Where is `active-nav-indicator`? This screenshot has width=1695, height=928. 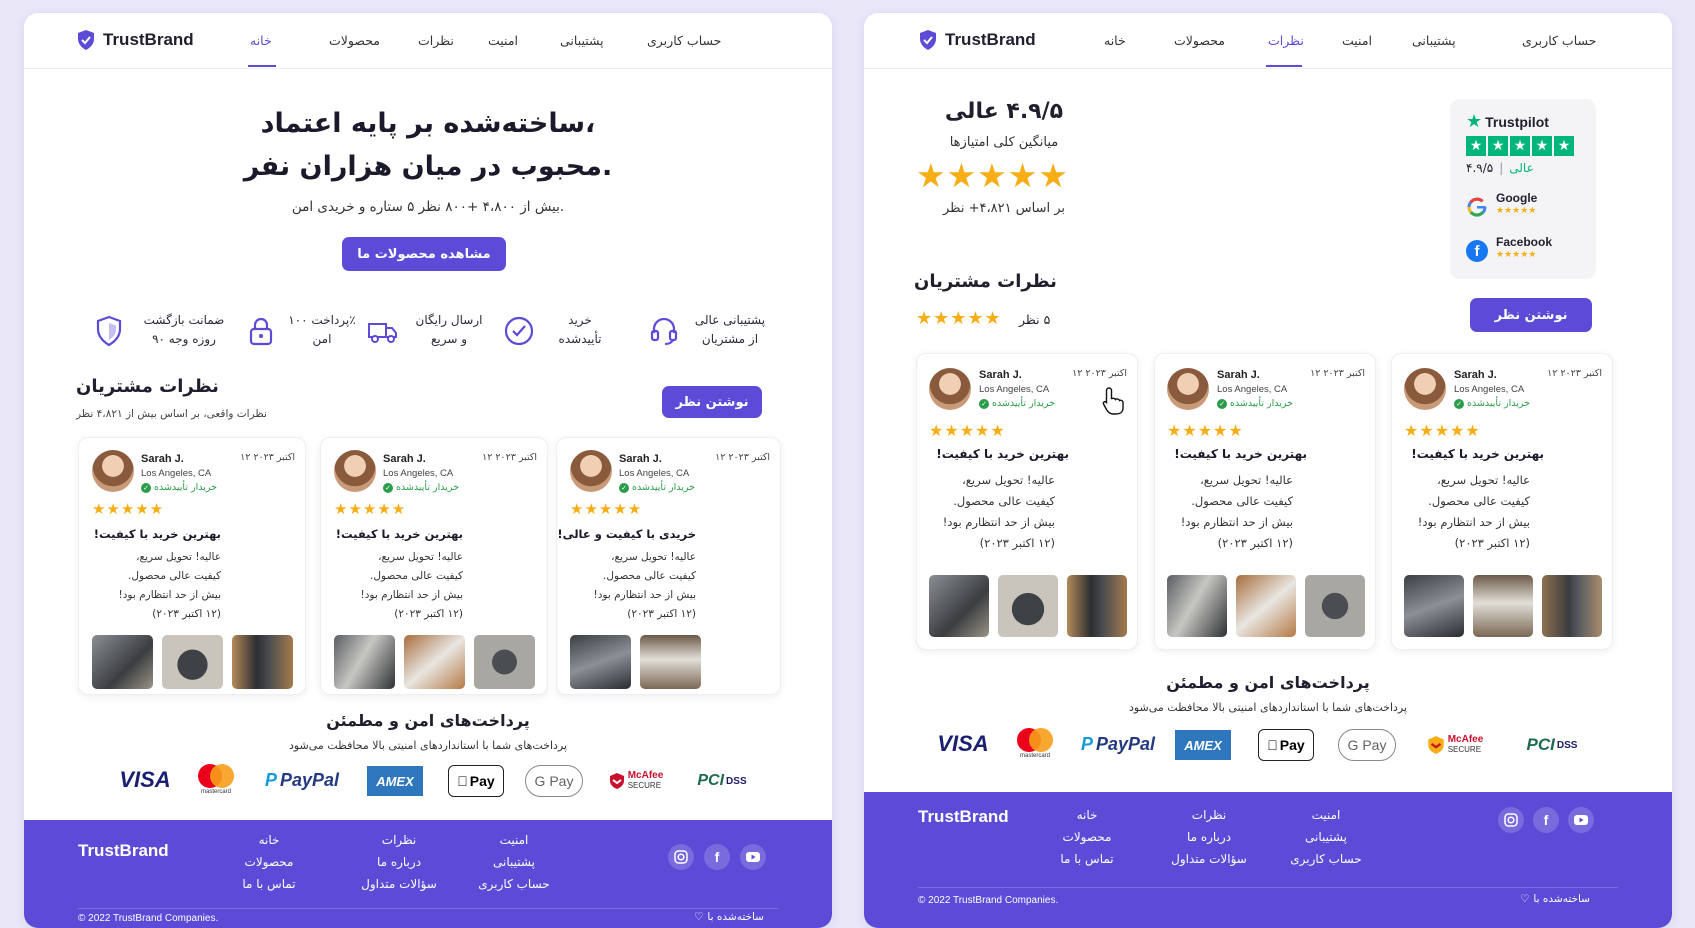 active-nav-indicator is located at coordinates (1284, 66).